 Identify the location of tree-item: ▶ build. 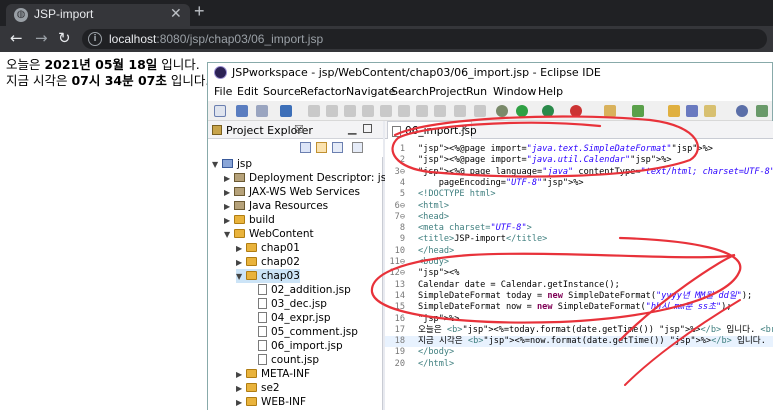
(249, 220).